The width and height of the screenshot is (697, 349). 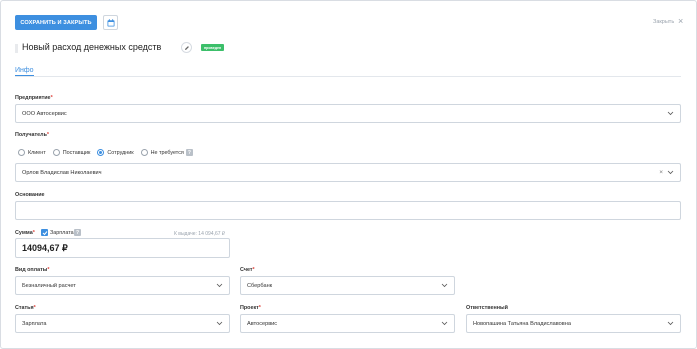 What do you see at coordinates (347, 323) in the screenshot?
I see `project-select: Автосервис` at bounding box center [347, 323].